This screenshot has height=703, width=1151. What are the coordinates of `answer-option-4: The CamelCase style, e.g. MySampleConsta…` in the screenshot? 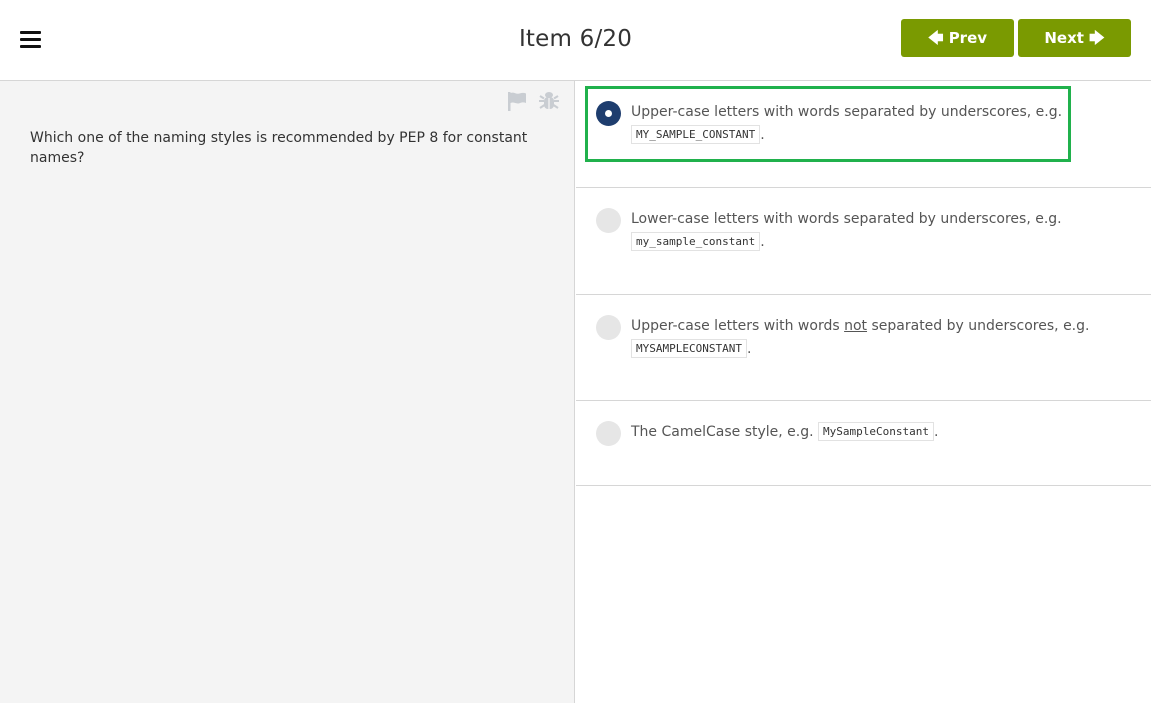 It's located at (863, 443).